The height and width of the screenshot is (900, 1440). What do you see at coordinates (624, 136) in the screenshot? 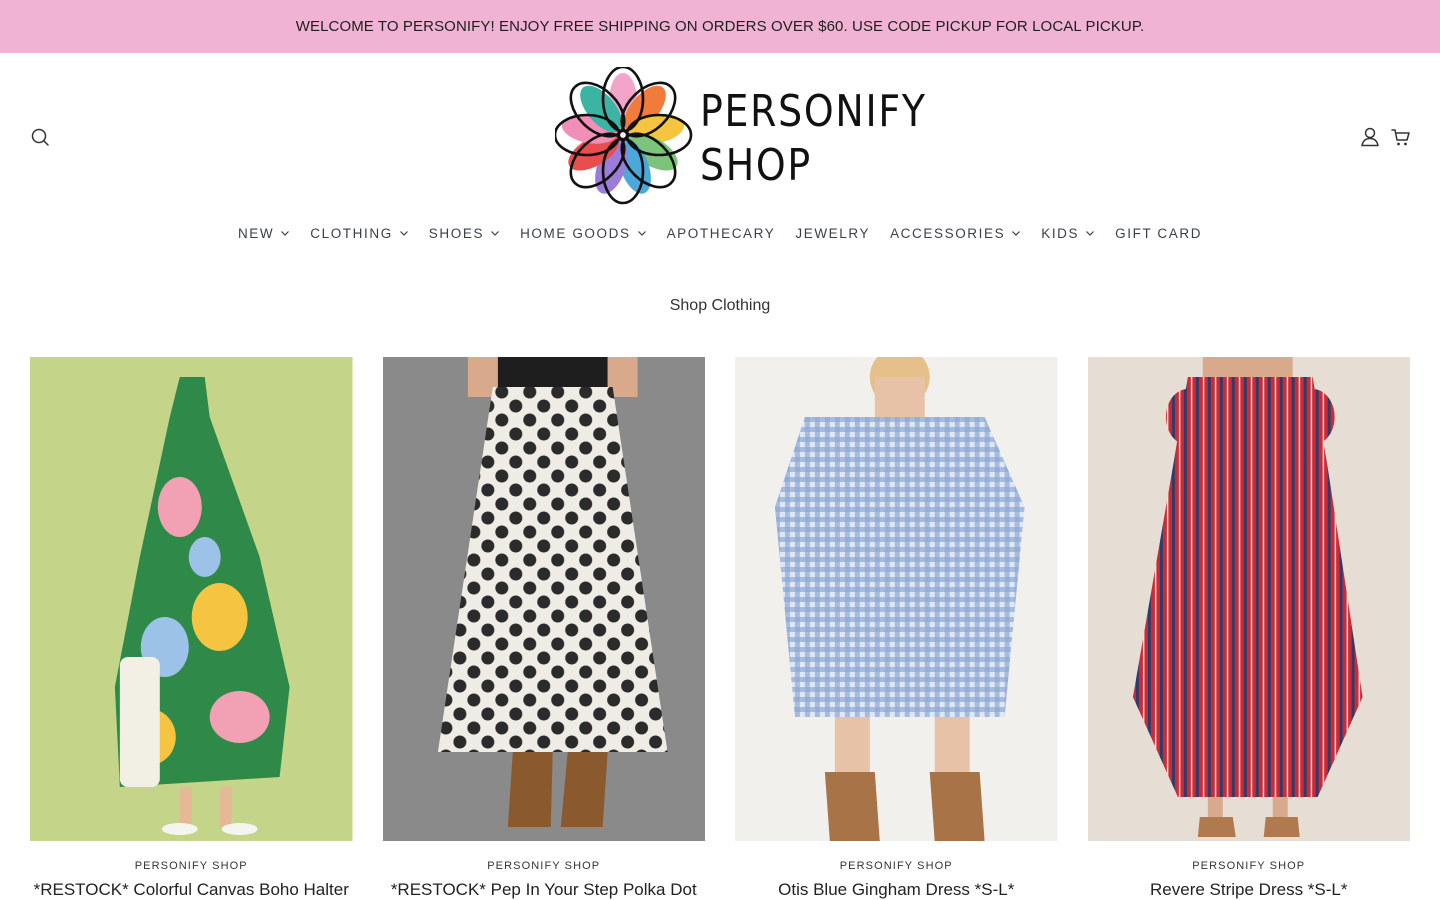
I see `flower-logo-icon` at bounding box center [624, 136].